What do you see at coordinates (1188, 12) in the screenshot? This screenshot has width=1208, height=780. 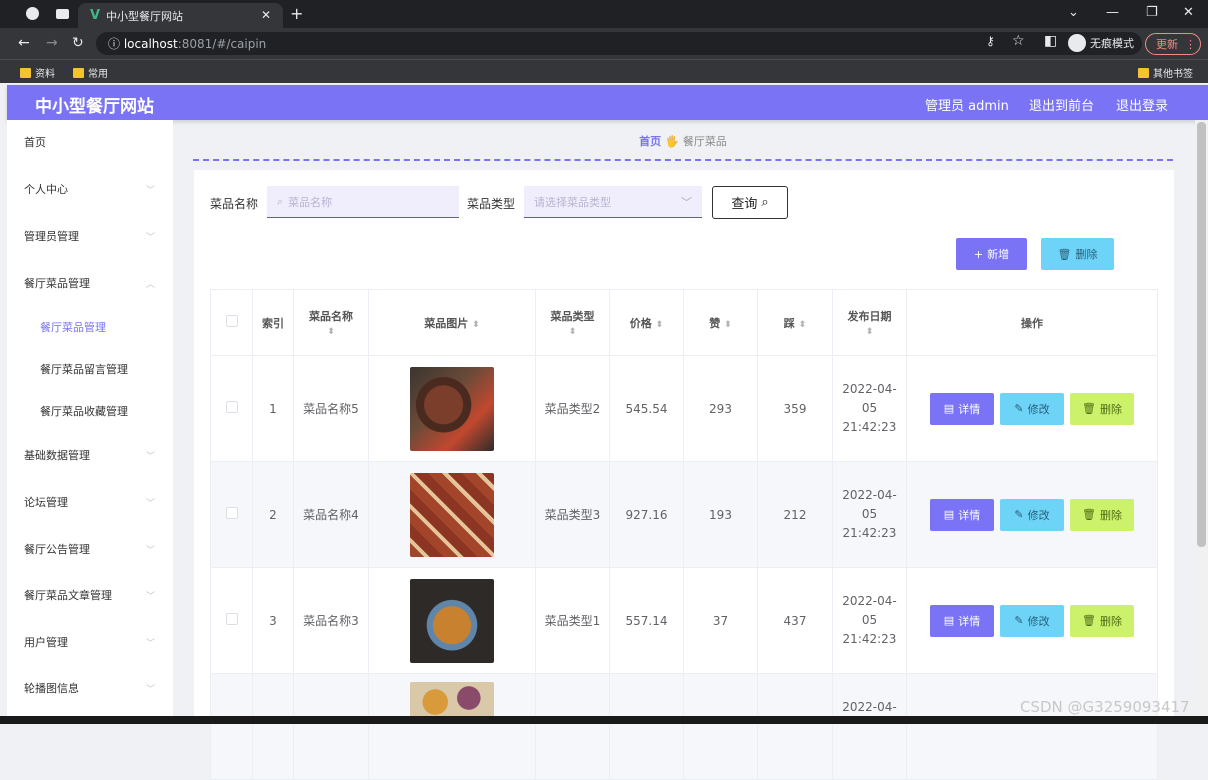 I see `window-close-icon: ✕` at bounding box center [1188, 12].